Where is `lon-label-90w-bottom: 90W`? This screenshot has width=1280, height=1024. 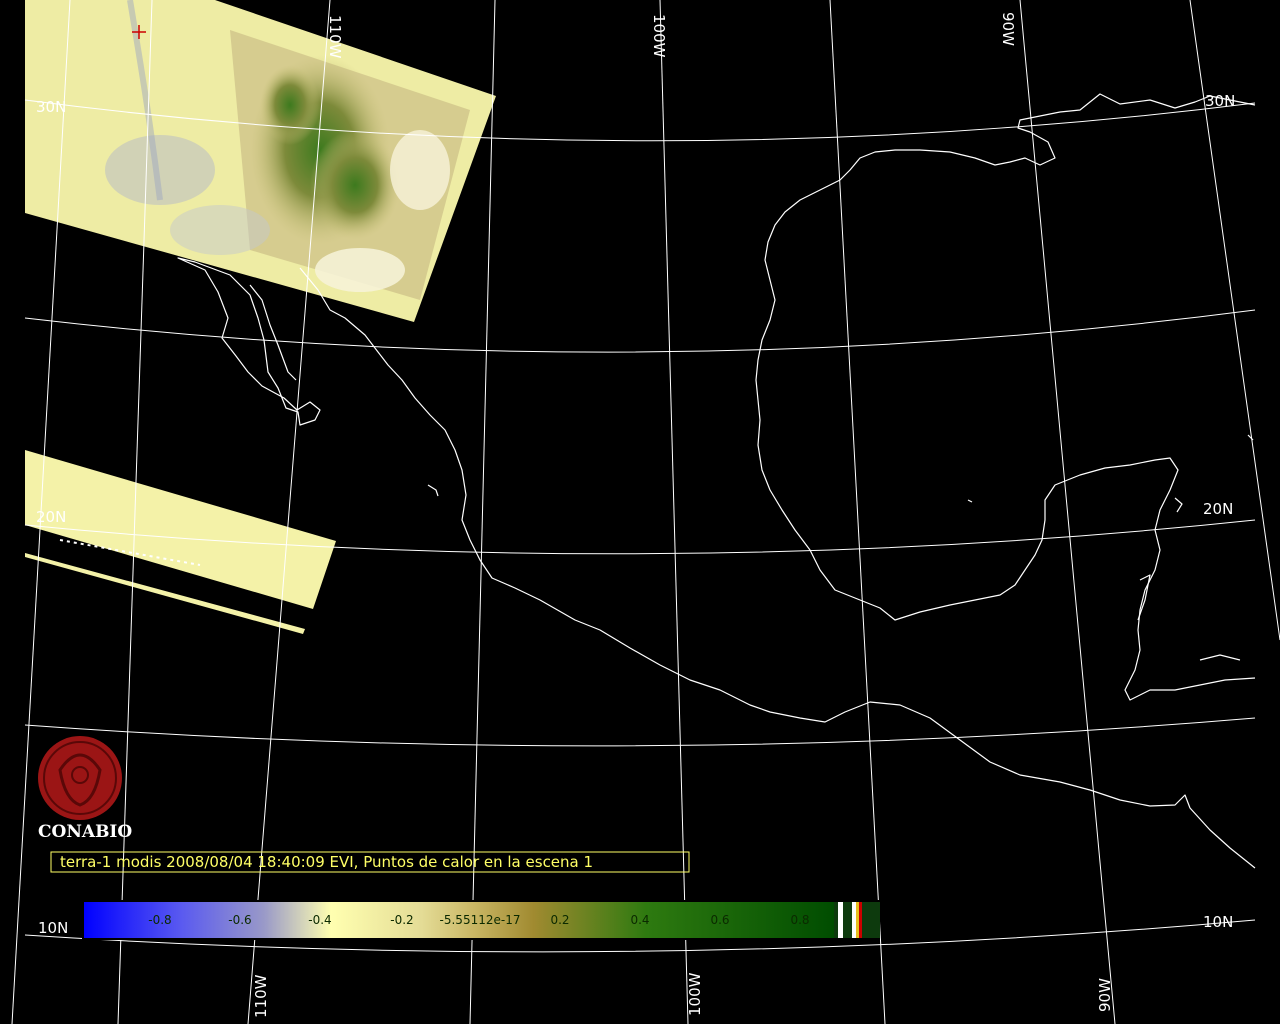 lon-label-90w-bottom: 90W is located at coordinates (1105, 995).